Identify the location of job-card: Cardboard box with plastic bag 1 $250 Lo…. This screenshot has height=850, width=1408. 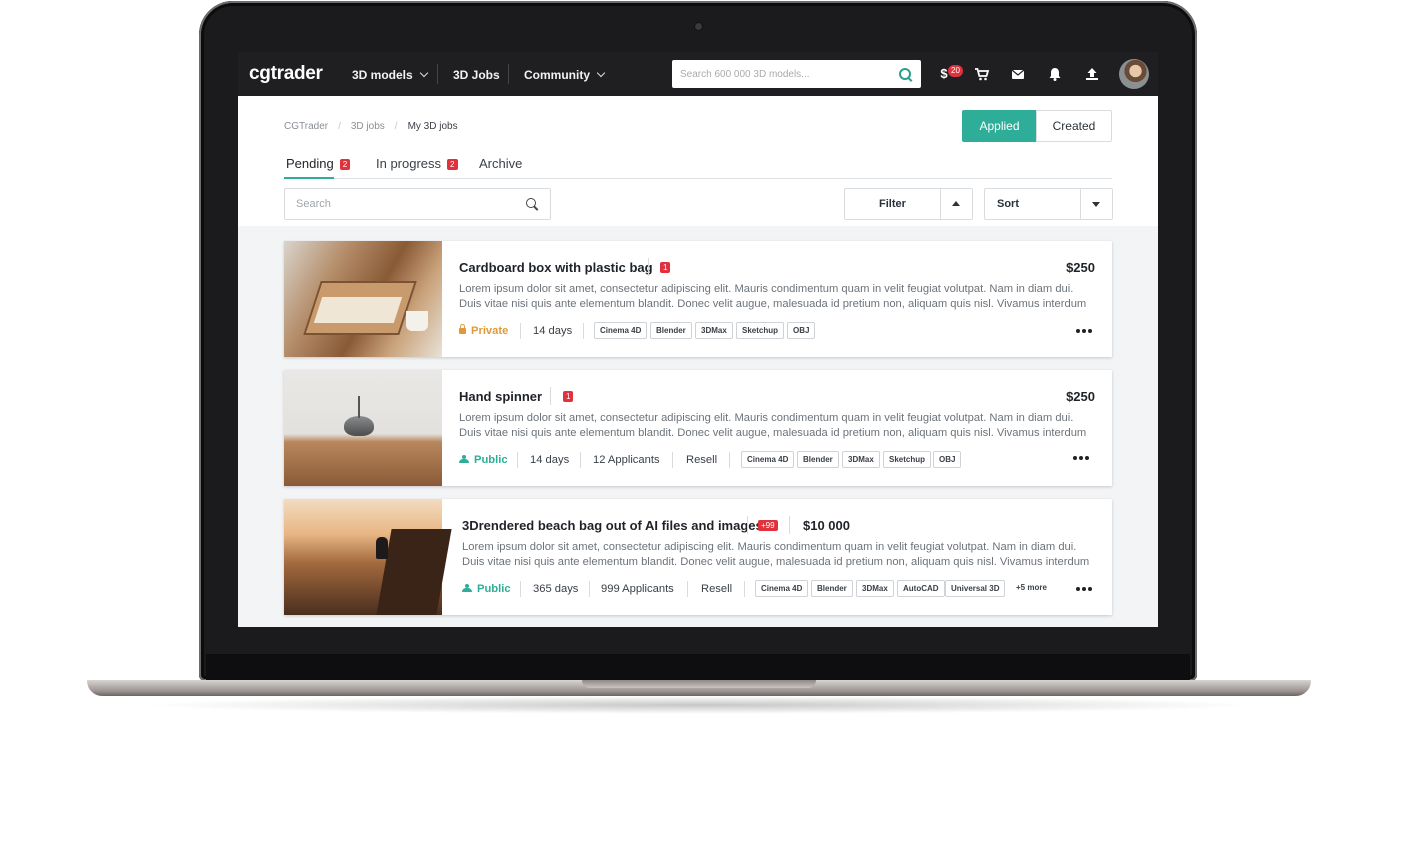
(698, 299).